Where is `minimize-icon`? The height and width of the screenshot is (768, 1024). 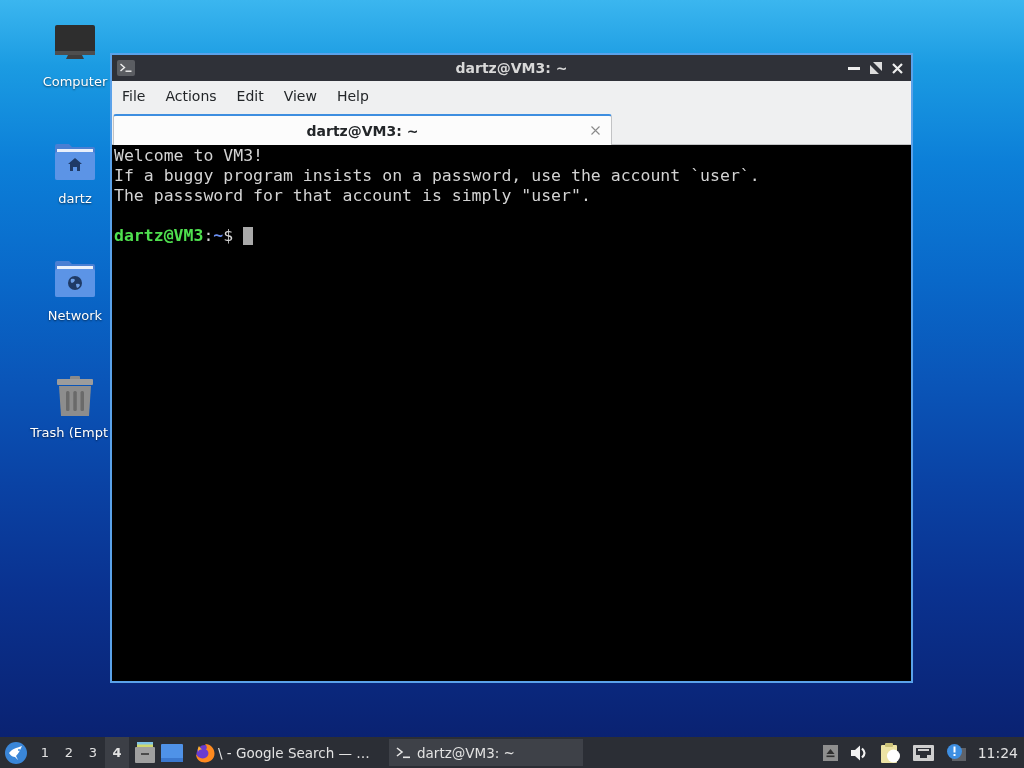
minimize-icon is located at coordinates (854, 68).